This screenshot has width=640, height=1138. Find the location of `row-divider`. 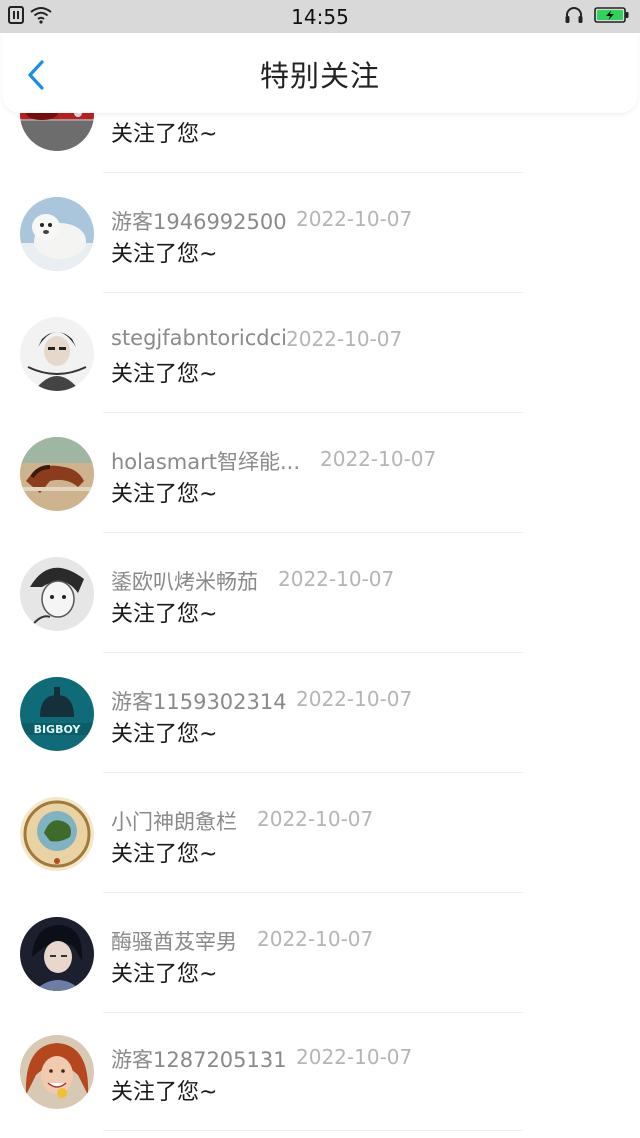

row-divider is located at coordinates (313, 1130).